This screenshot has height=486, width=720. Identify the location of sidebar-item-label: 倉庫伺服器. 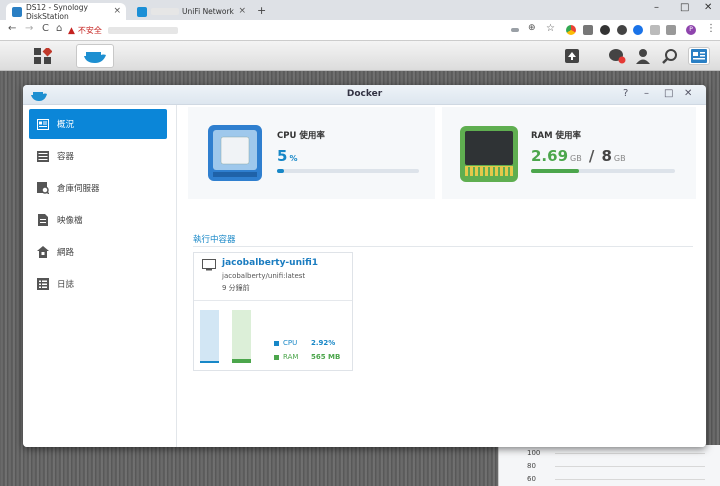
(78, 189).